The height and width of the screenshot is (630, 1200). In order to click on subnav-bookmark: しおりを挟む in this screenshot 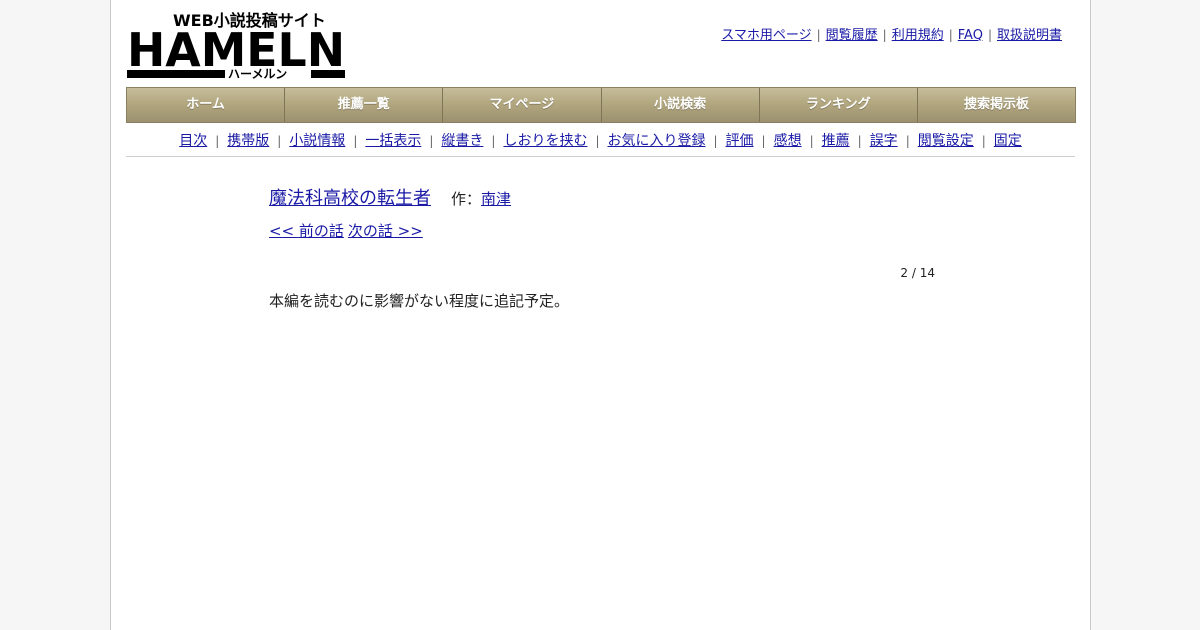, I will do `click(545, 141)`.